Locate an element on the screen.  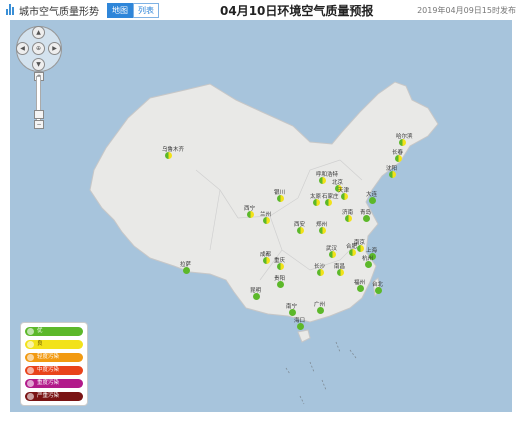
city-label: 昆明 is located at coordinates (256, 291).